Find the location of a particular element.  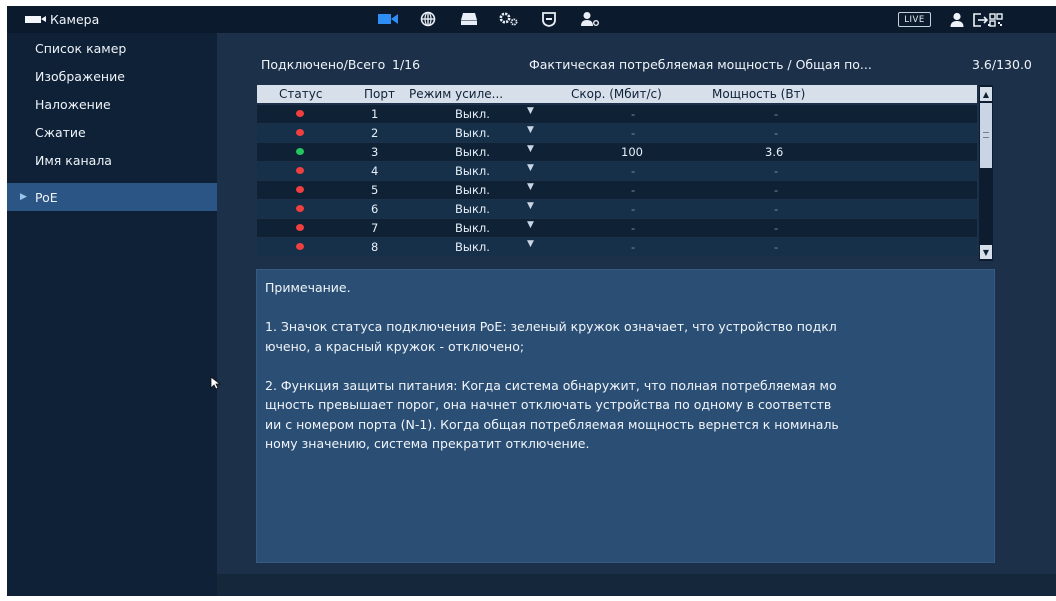

table-row: 7 Выкл. ▼ - - is located at coordinates (617, 228).